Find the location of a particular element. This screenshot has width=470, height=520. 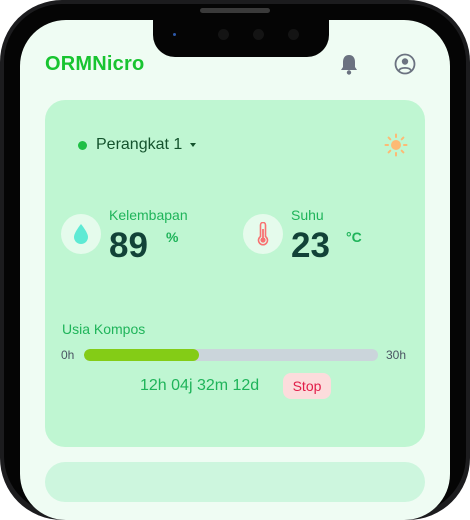

status-indicator is located at coordinates (82, 145).